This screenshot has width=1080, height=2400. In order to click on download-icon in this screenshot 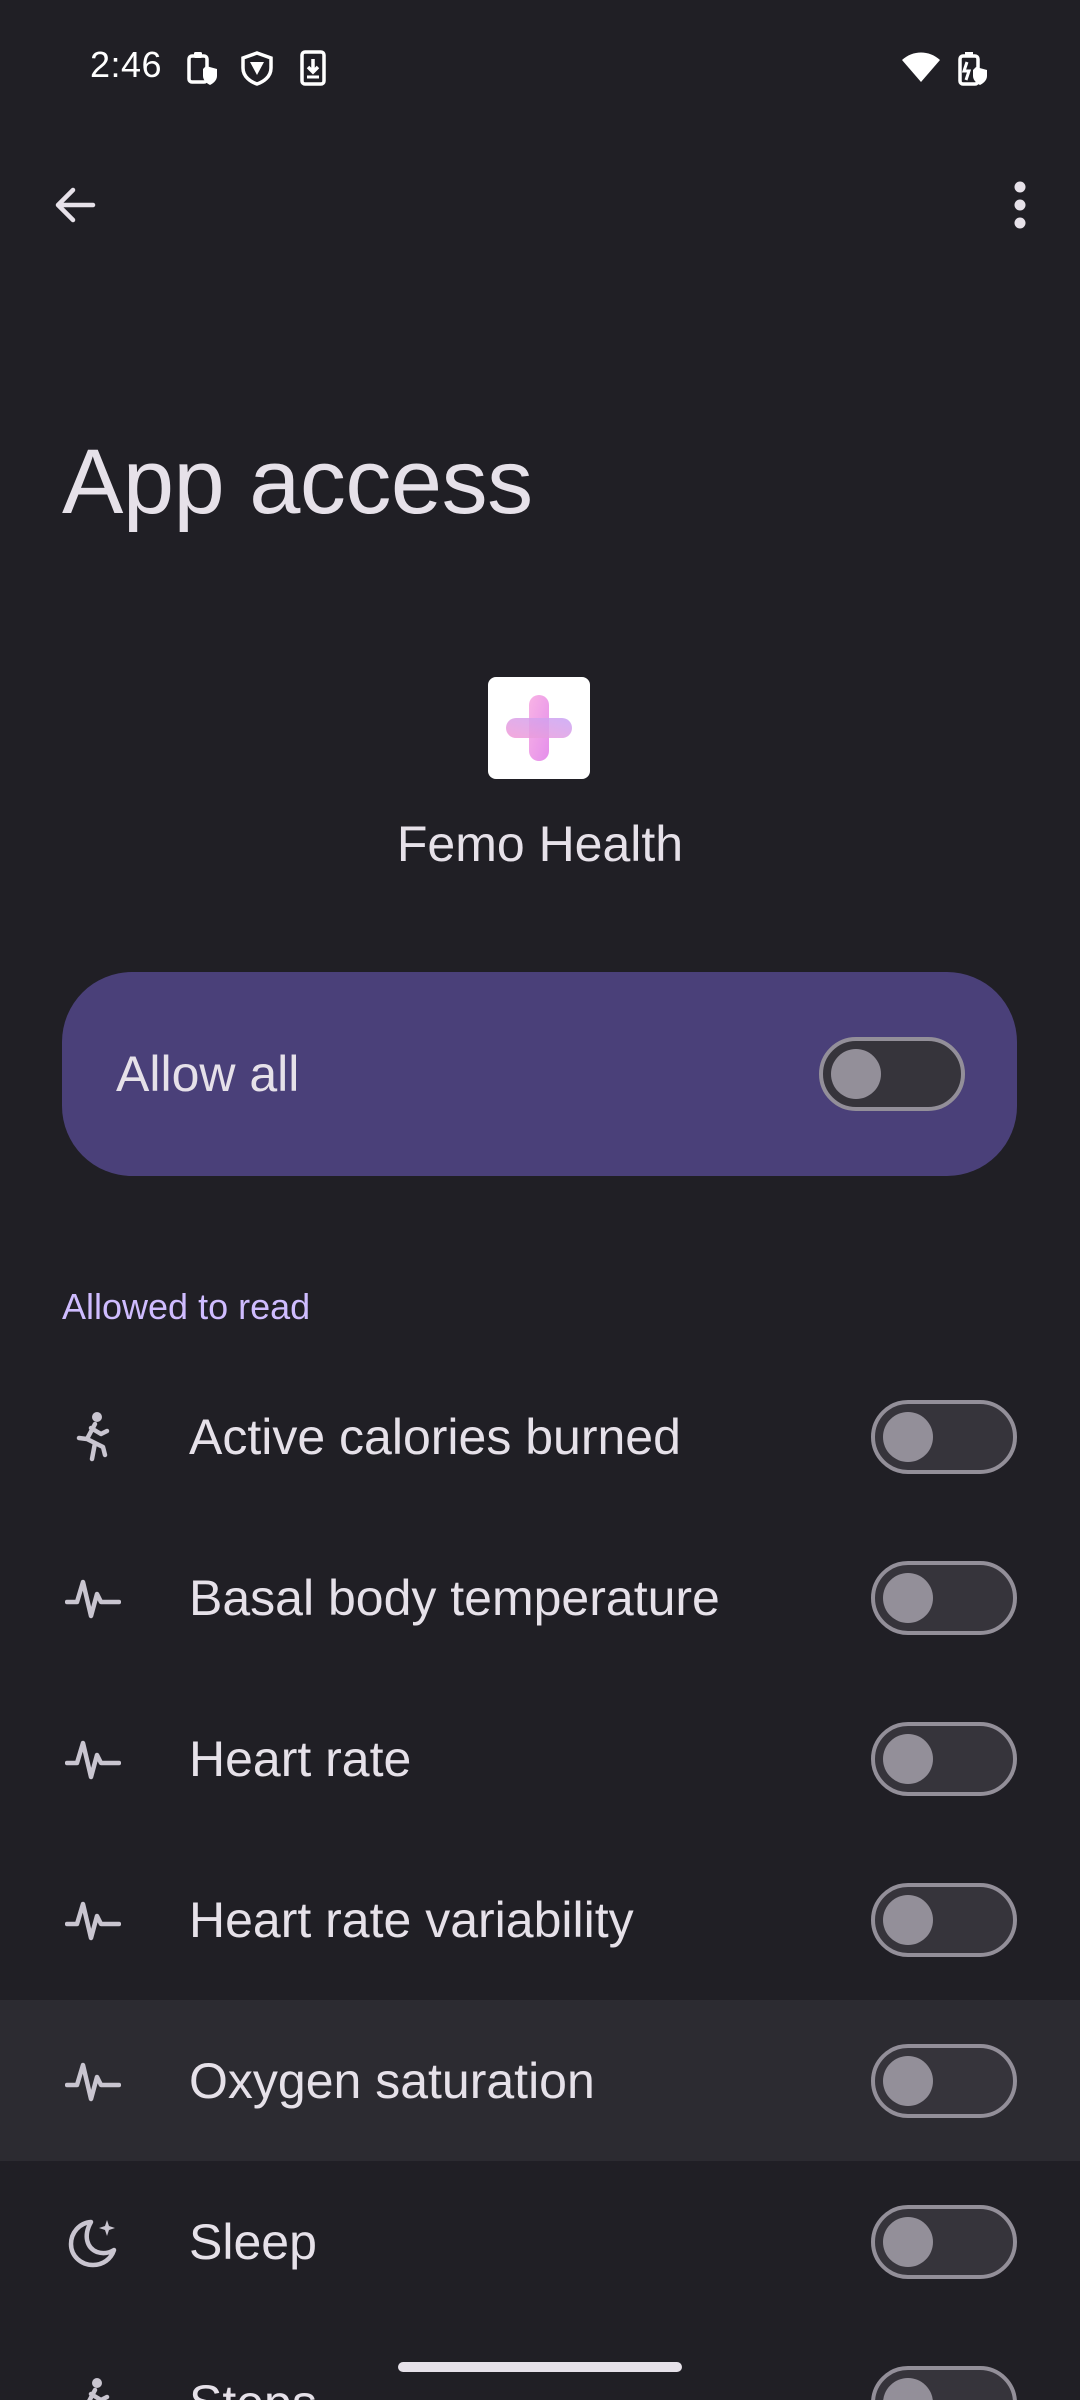, I will do `click(313, 68)`.